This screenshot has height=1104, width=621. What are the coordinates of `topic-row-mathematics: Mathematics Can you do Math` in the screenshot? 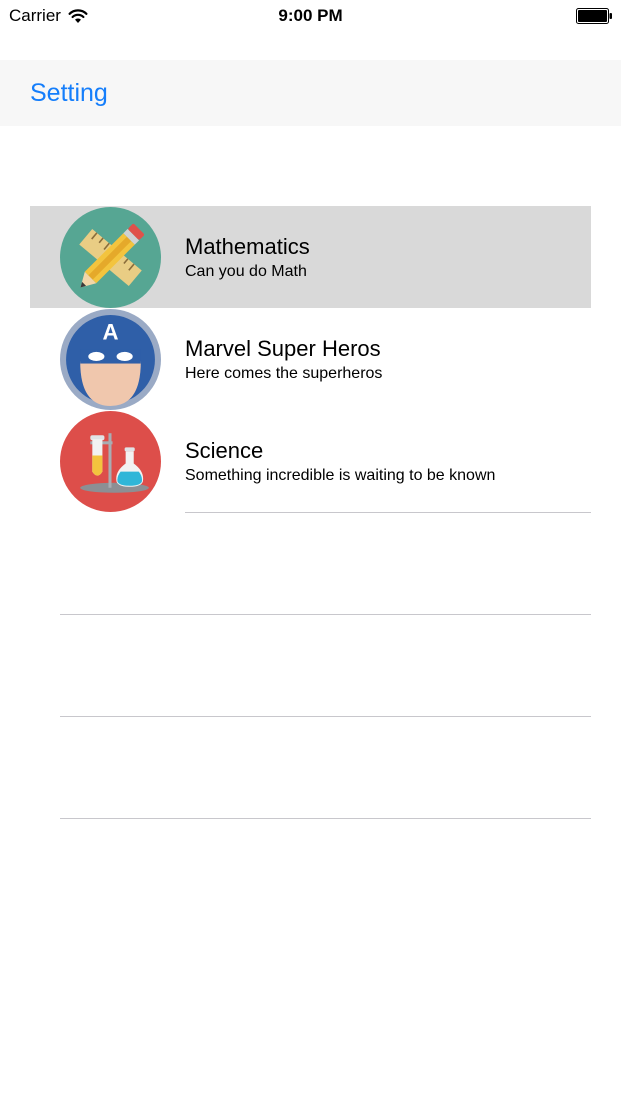 It's located at (310, 257).